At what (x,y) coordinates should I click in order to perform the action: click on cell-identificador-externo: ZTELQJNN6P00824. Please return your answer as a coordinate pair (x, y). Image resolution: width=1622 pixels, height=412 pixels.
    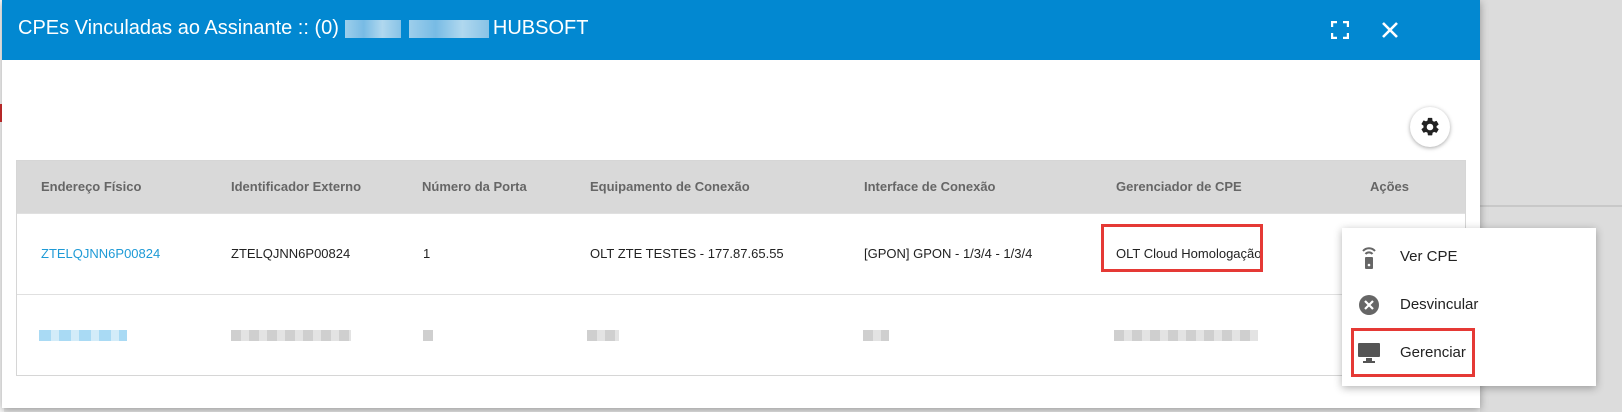
    Looking at the image, I should click on (291, 253).